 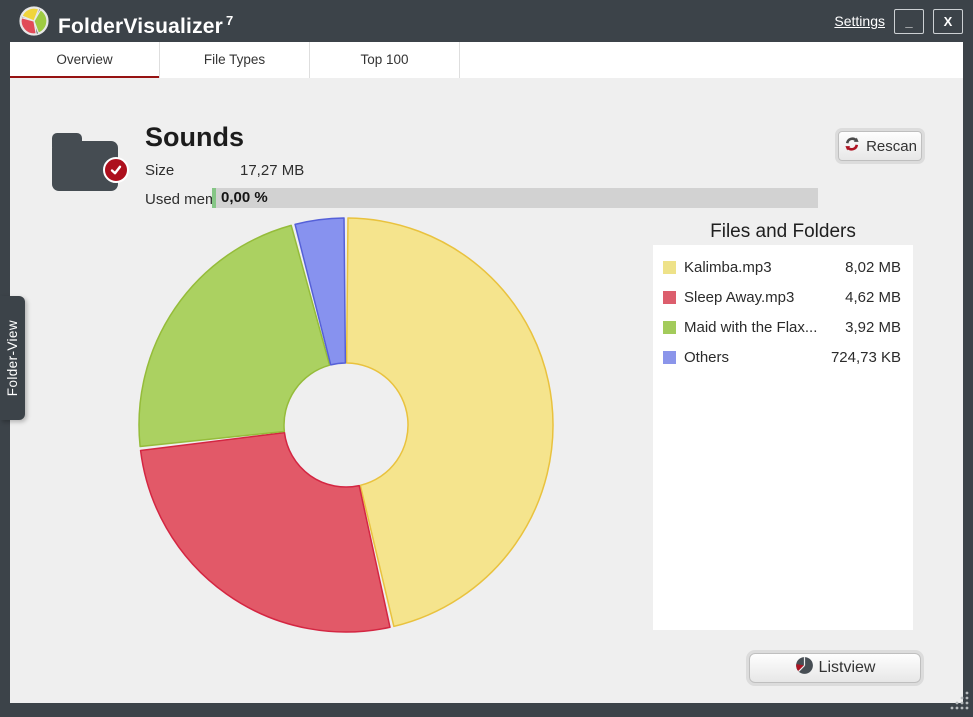 What do you see at coordinates (948, 21) in the screenshot?
I see `close-button: X` at bounding box center [948, 21].